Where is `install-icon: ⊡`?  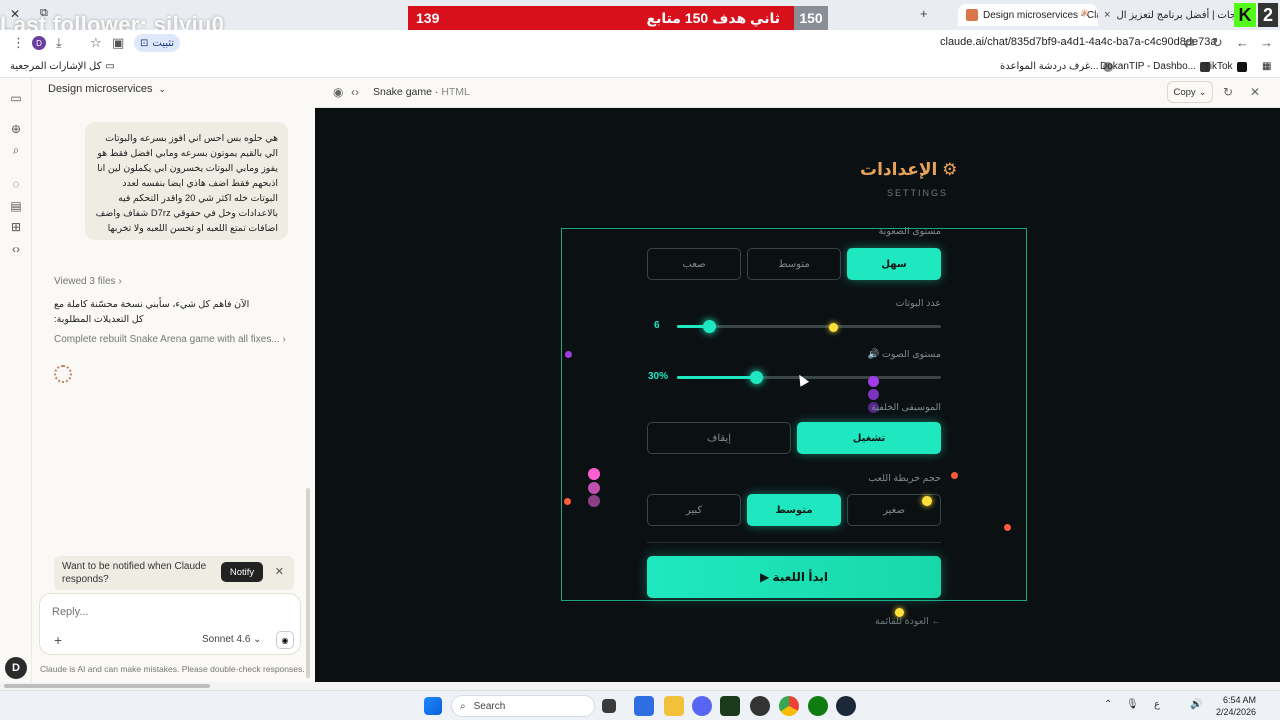
install-icon: ⊡ is located at coordinates (144, 43).